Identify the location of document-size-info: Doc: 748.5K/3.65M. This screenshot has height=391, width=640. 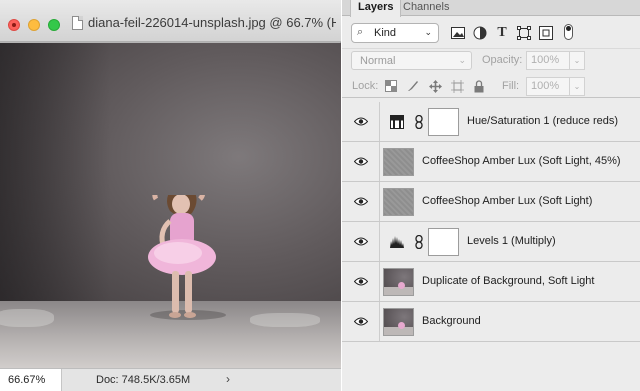
(143, 380).